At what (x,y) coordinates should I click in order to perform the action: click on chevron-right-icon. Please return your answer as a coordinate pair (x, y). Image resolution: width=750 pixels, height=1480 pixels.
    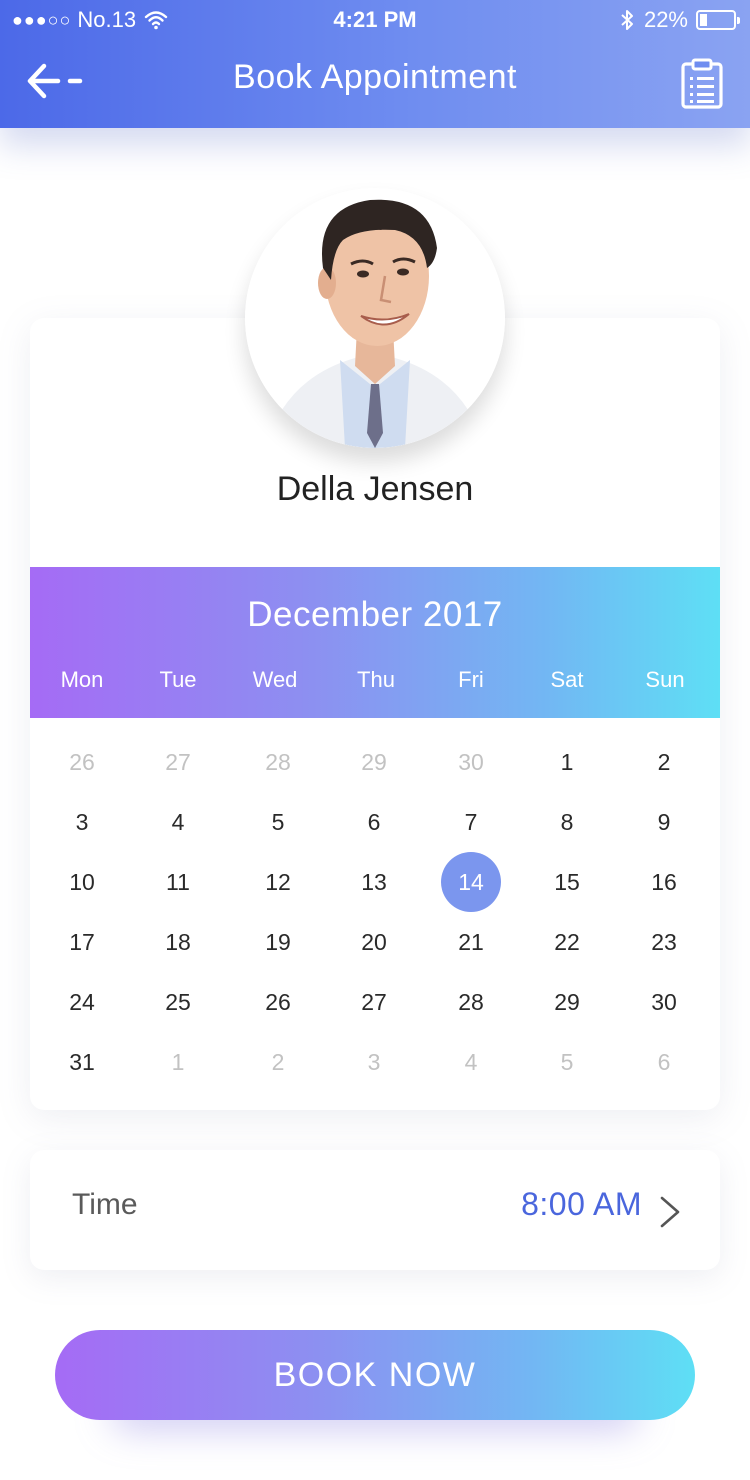
    Looking at the image, I should click on (670, 1212).